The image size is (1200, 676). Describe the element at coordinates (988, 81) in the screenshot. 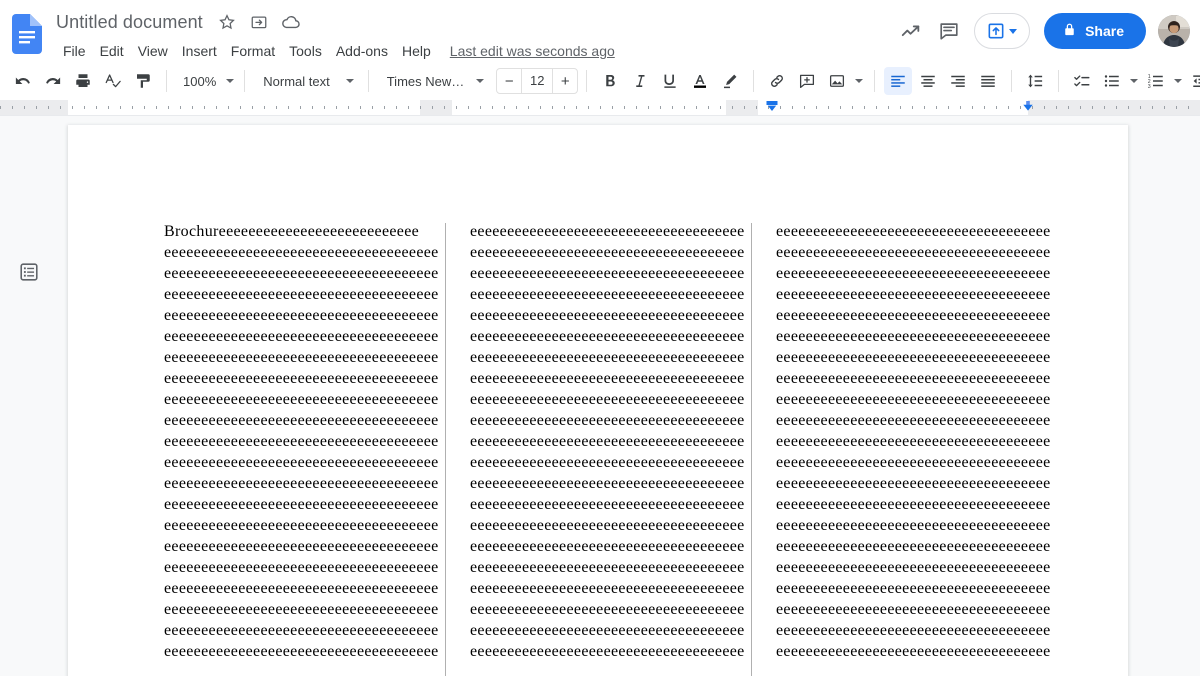

I see `align-justify-button` at that location.